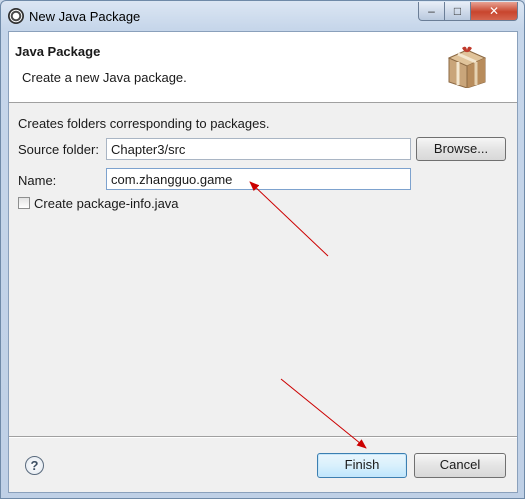 This screenshot has width=525, height=499. What do you see at coordinates (258, 179) in the screenshot?
I see `package-name-field: com.zhangguo.game` at bounding box center [258, 179].